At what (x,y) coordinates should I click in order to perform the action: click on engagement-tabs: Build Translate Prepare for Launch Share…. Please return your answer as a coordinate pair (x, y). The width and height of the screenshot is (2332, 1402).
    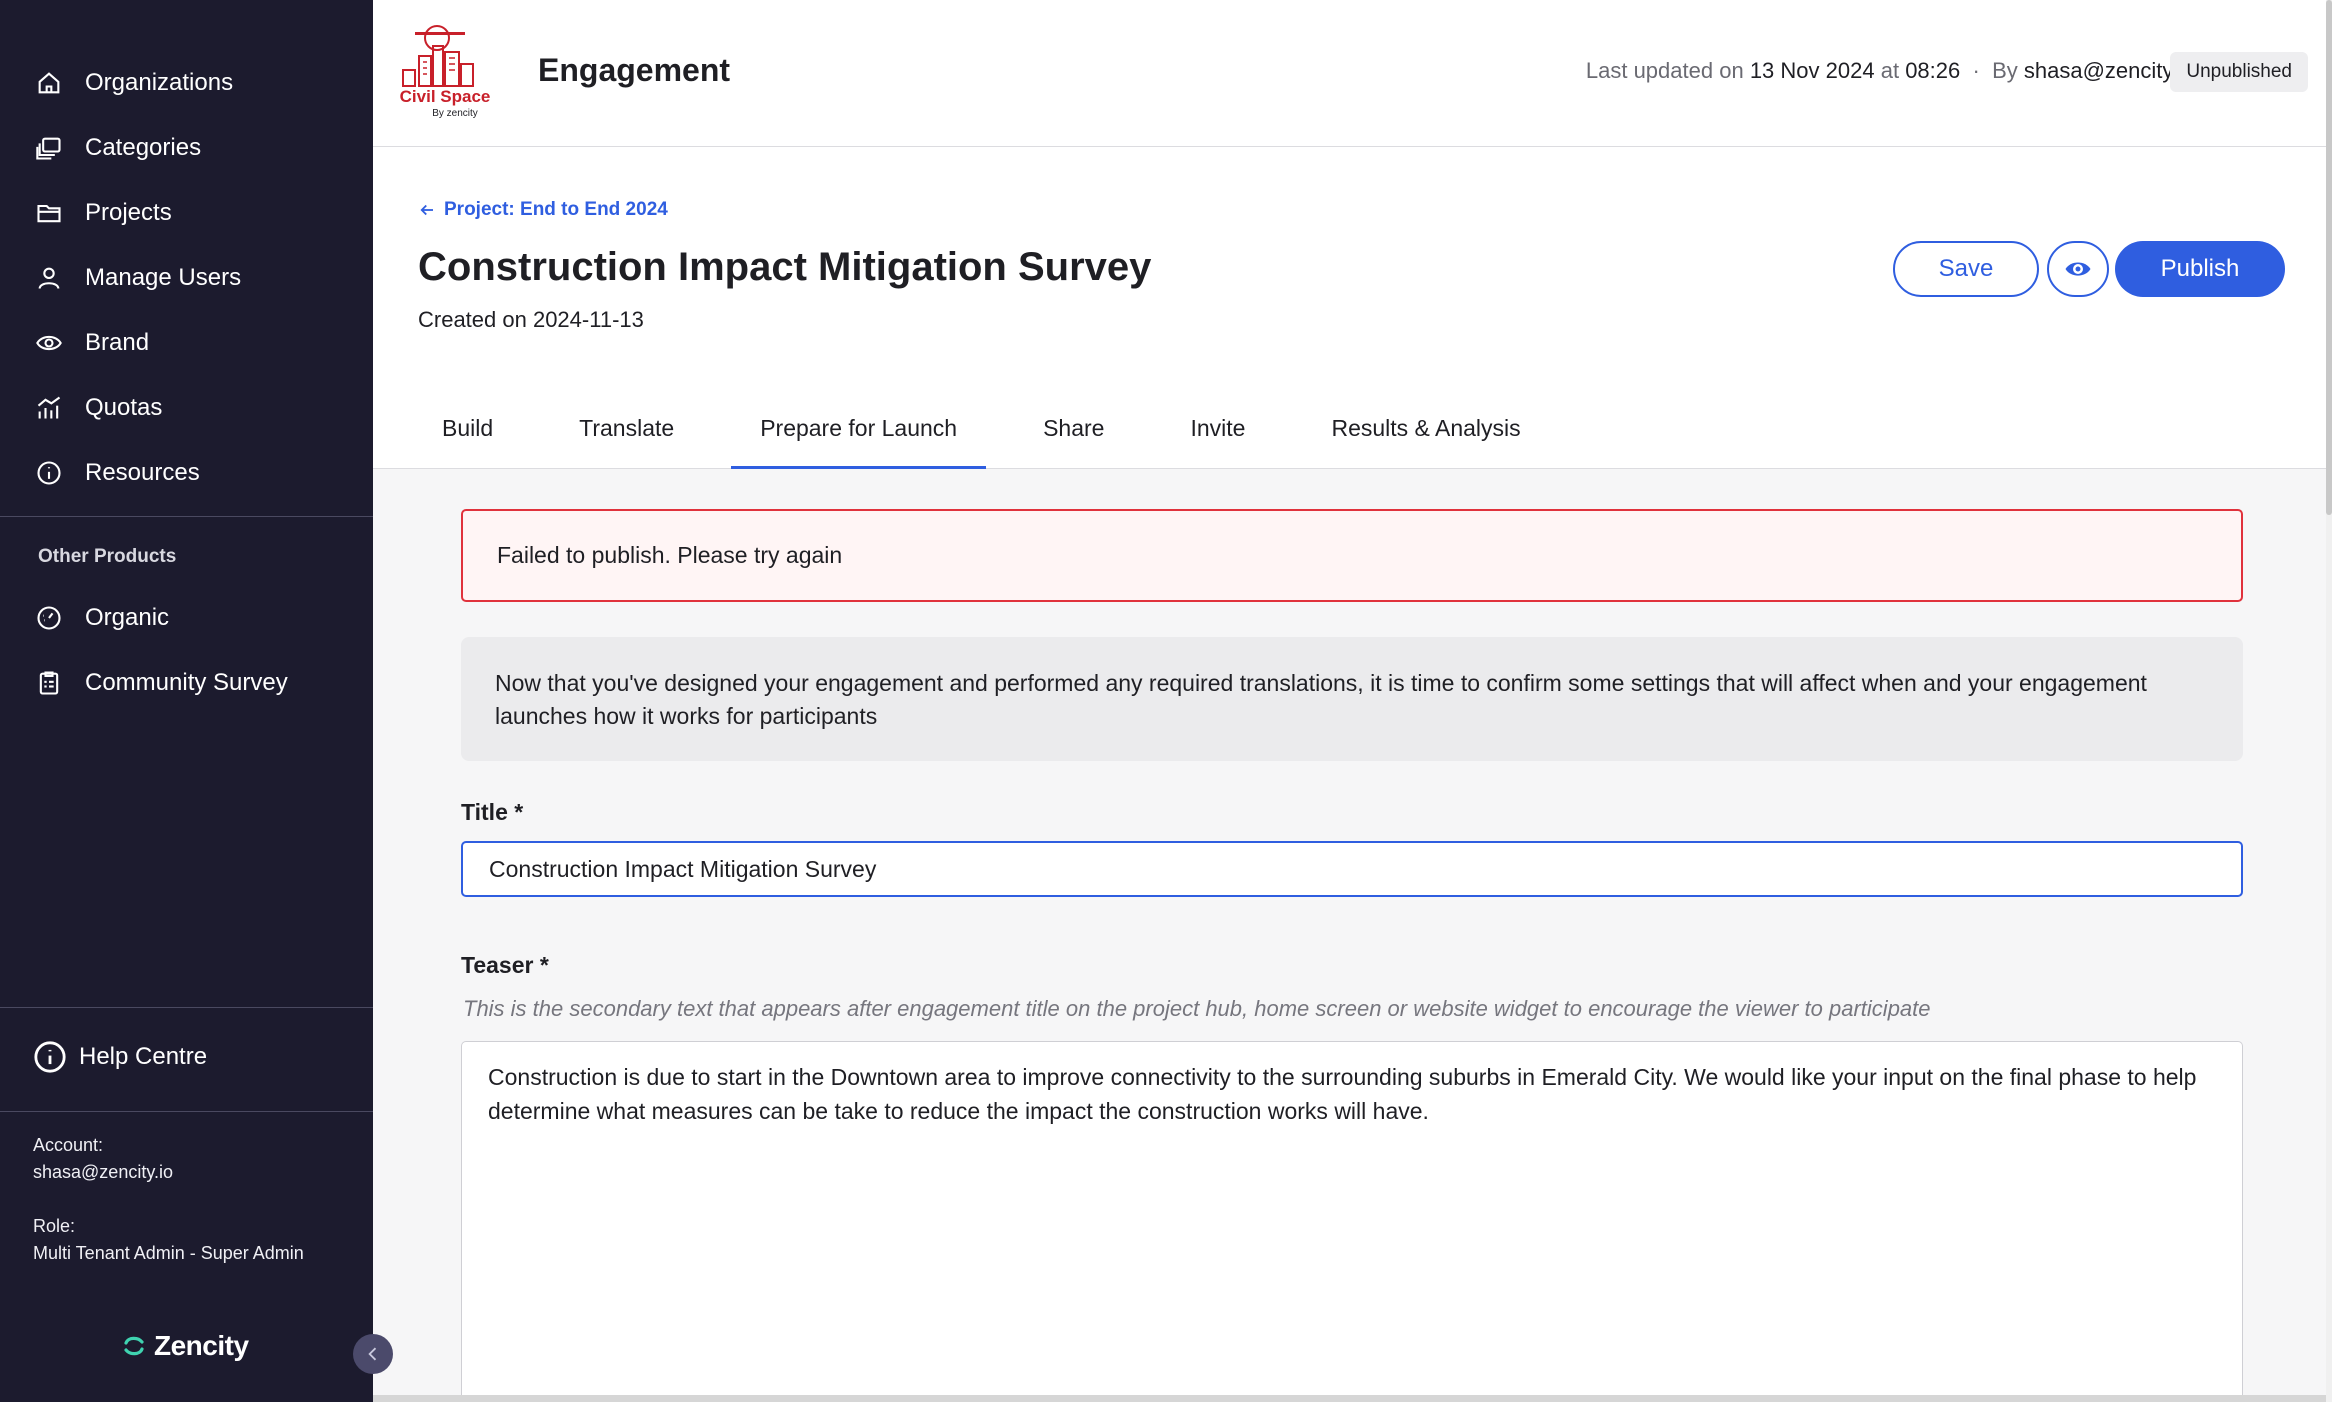
    Looking at the image, I should click on (995, 428).